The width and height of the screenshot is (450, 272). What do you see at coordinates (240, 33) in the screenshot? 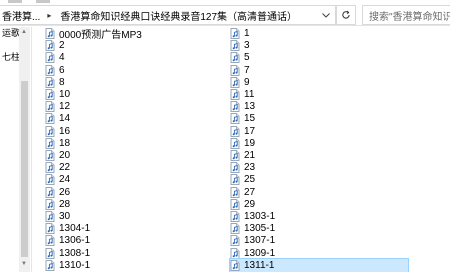
I see `file-item: 1` at bounding box center [240, 33].